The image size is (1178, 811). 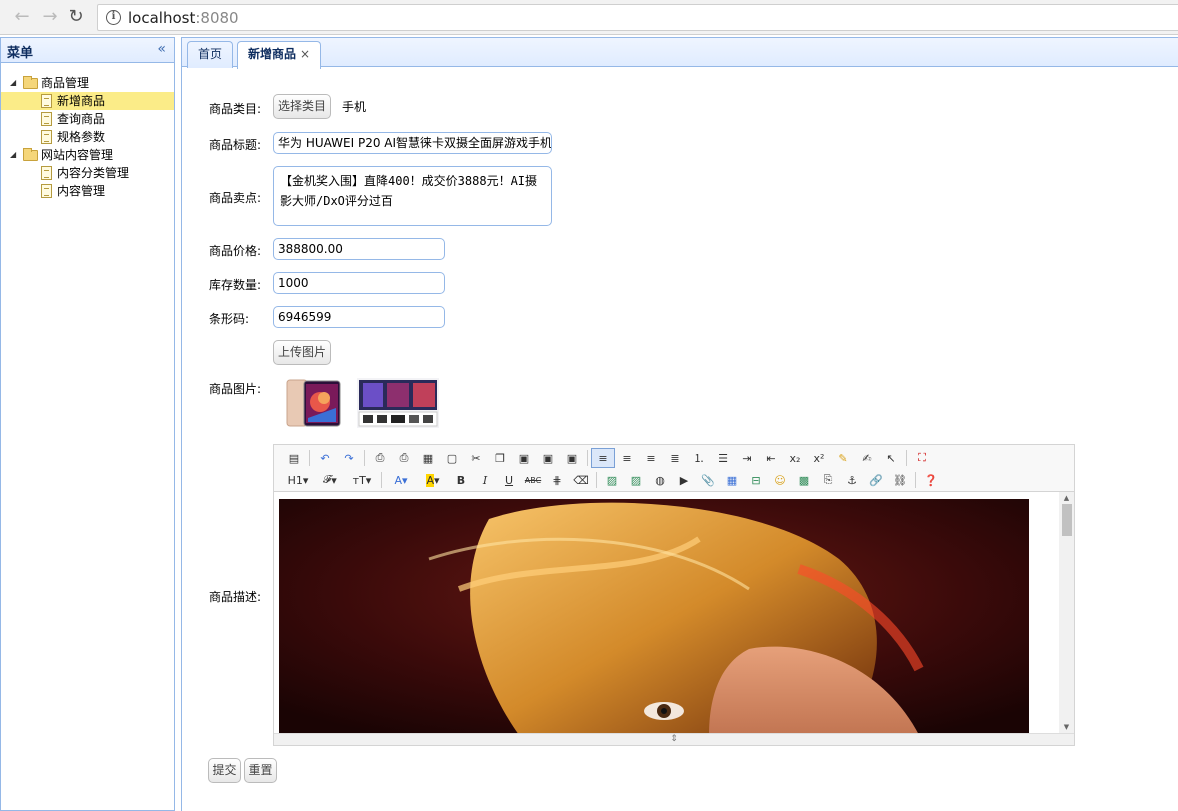 I want to click on eraser-icon: ⌫, so click(x=581, y=480).